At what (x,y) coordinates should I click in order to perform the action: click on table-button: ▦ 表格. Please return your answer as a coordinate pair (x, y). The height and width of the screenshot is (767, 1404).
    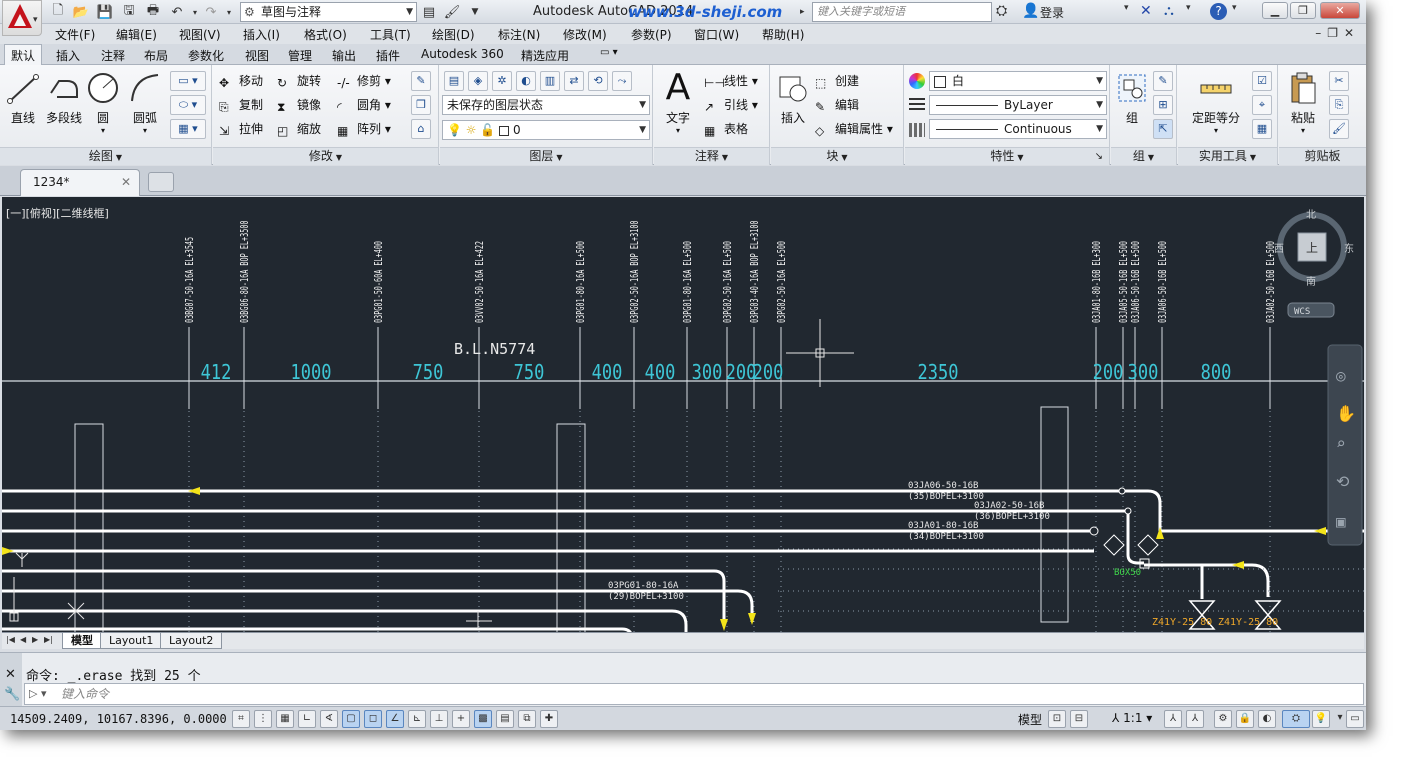
    Looking at the image, I should click on (726, 129).